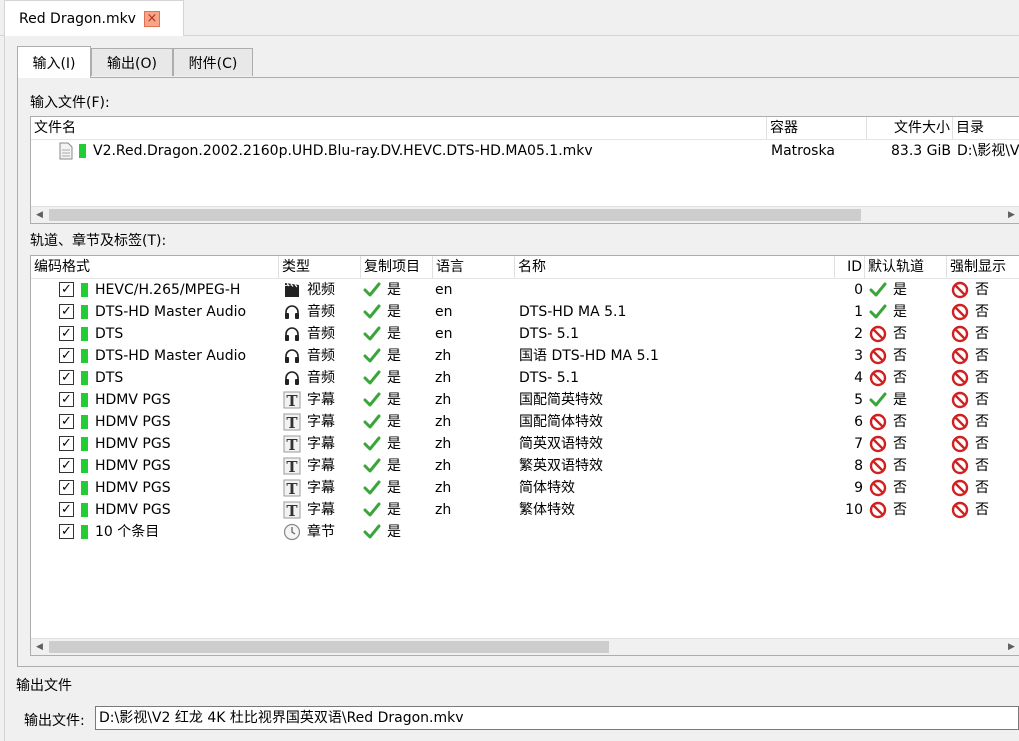  I want to click on output-file-input: D:\影视\V2 红龙 4K 杜比视界国英双语\Red Dragon.mkv, so click(557, 718).